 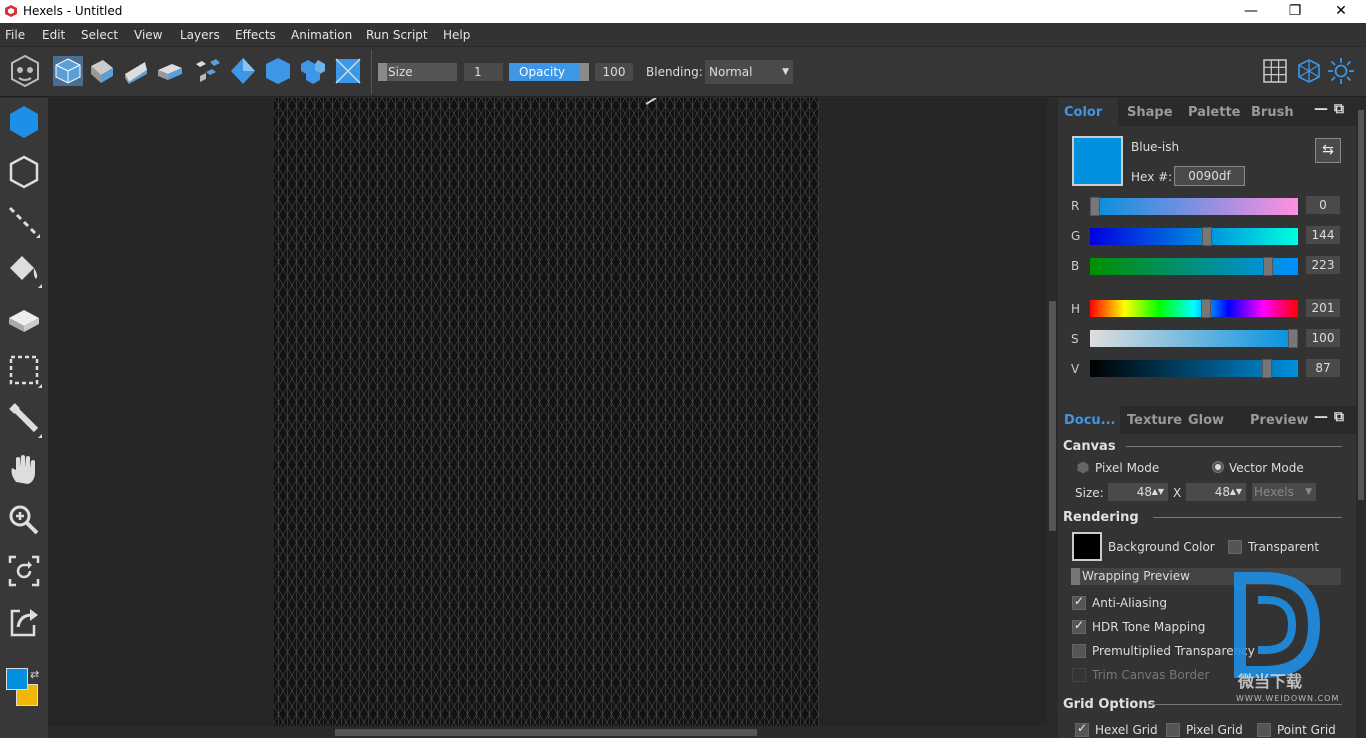 I want to click on mascot-icon, so click(x=25, y=71).